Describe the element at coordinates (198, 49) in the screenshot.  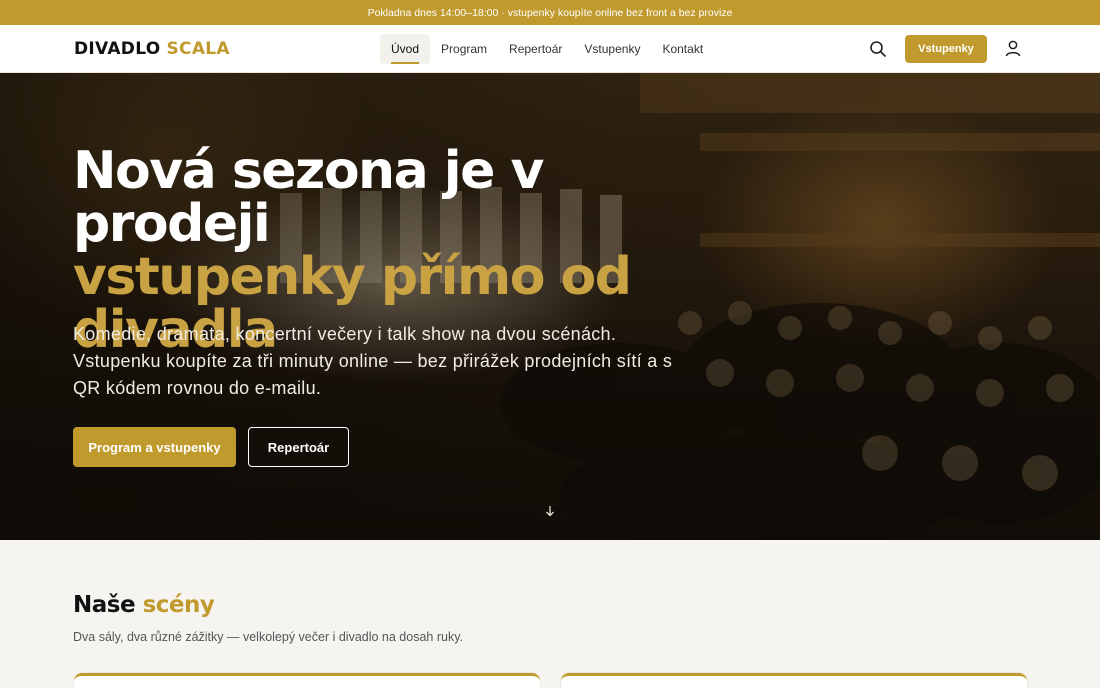
I see `logo-part-2: SCALA` at that location.